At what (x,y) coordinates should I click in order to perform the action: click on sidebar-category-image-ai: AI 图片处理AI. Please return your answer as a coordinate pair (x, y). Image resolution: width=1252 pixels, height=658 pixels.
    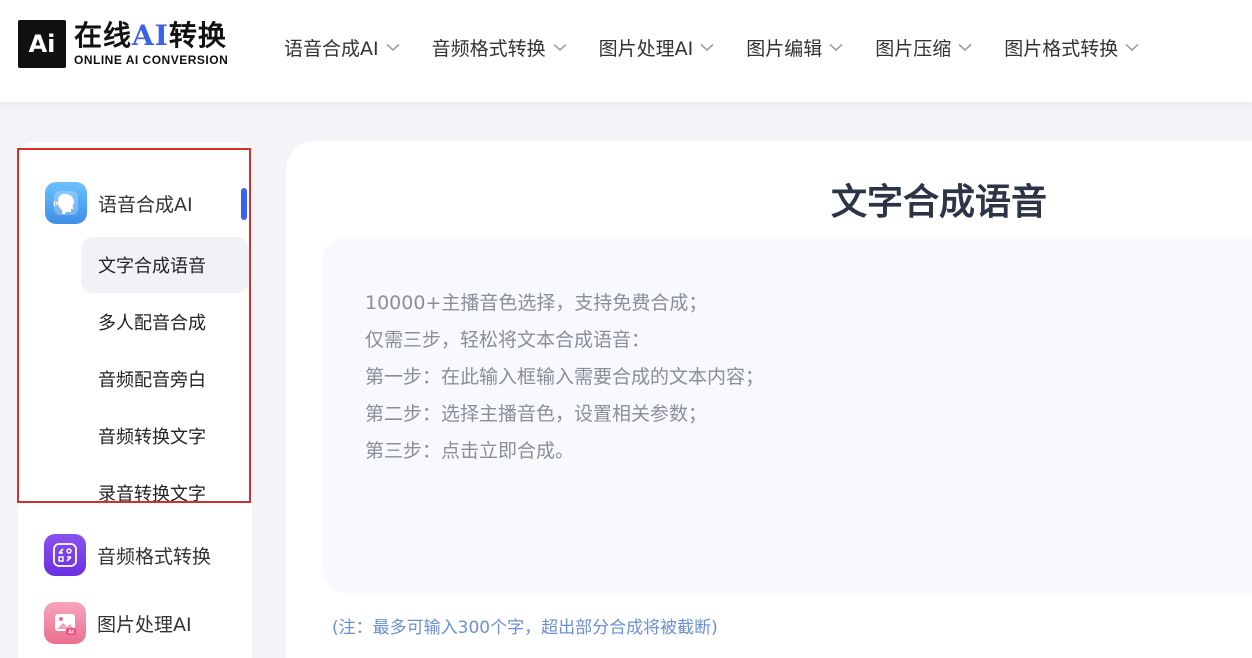
    Looking at the image, I should click on (118, 623).